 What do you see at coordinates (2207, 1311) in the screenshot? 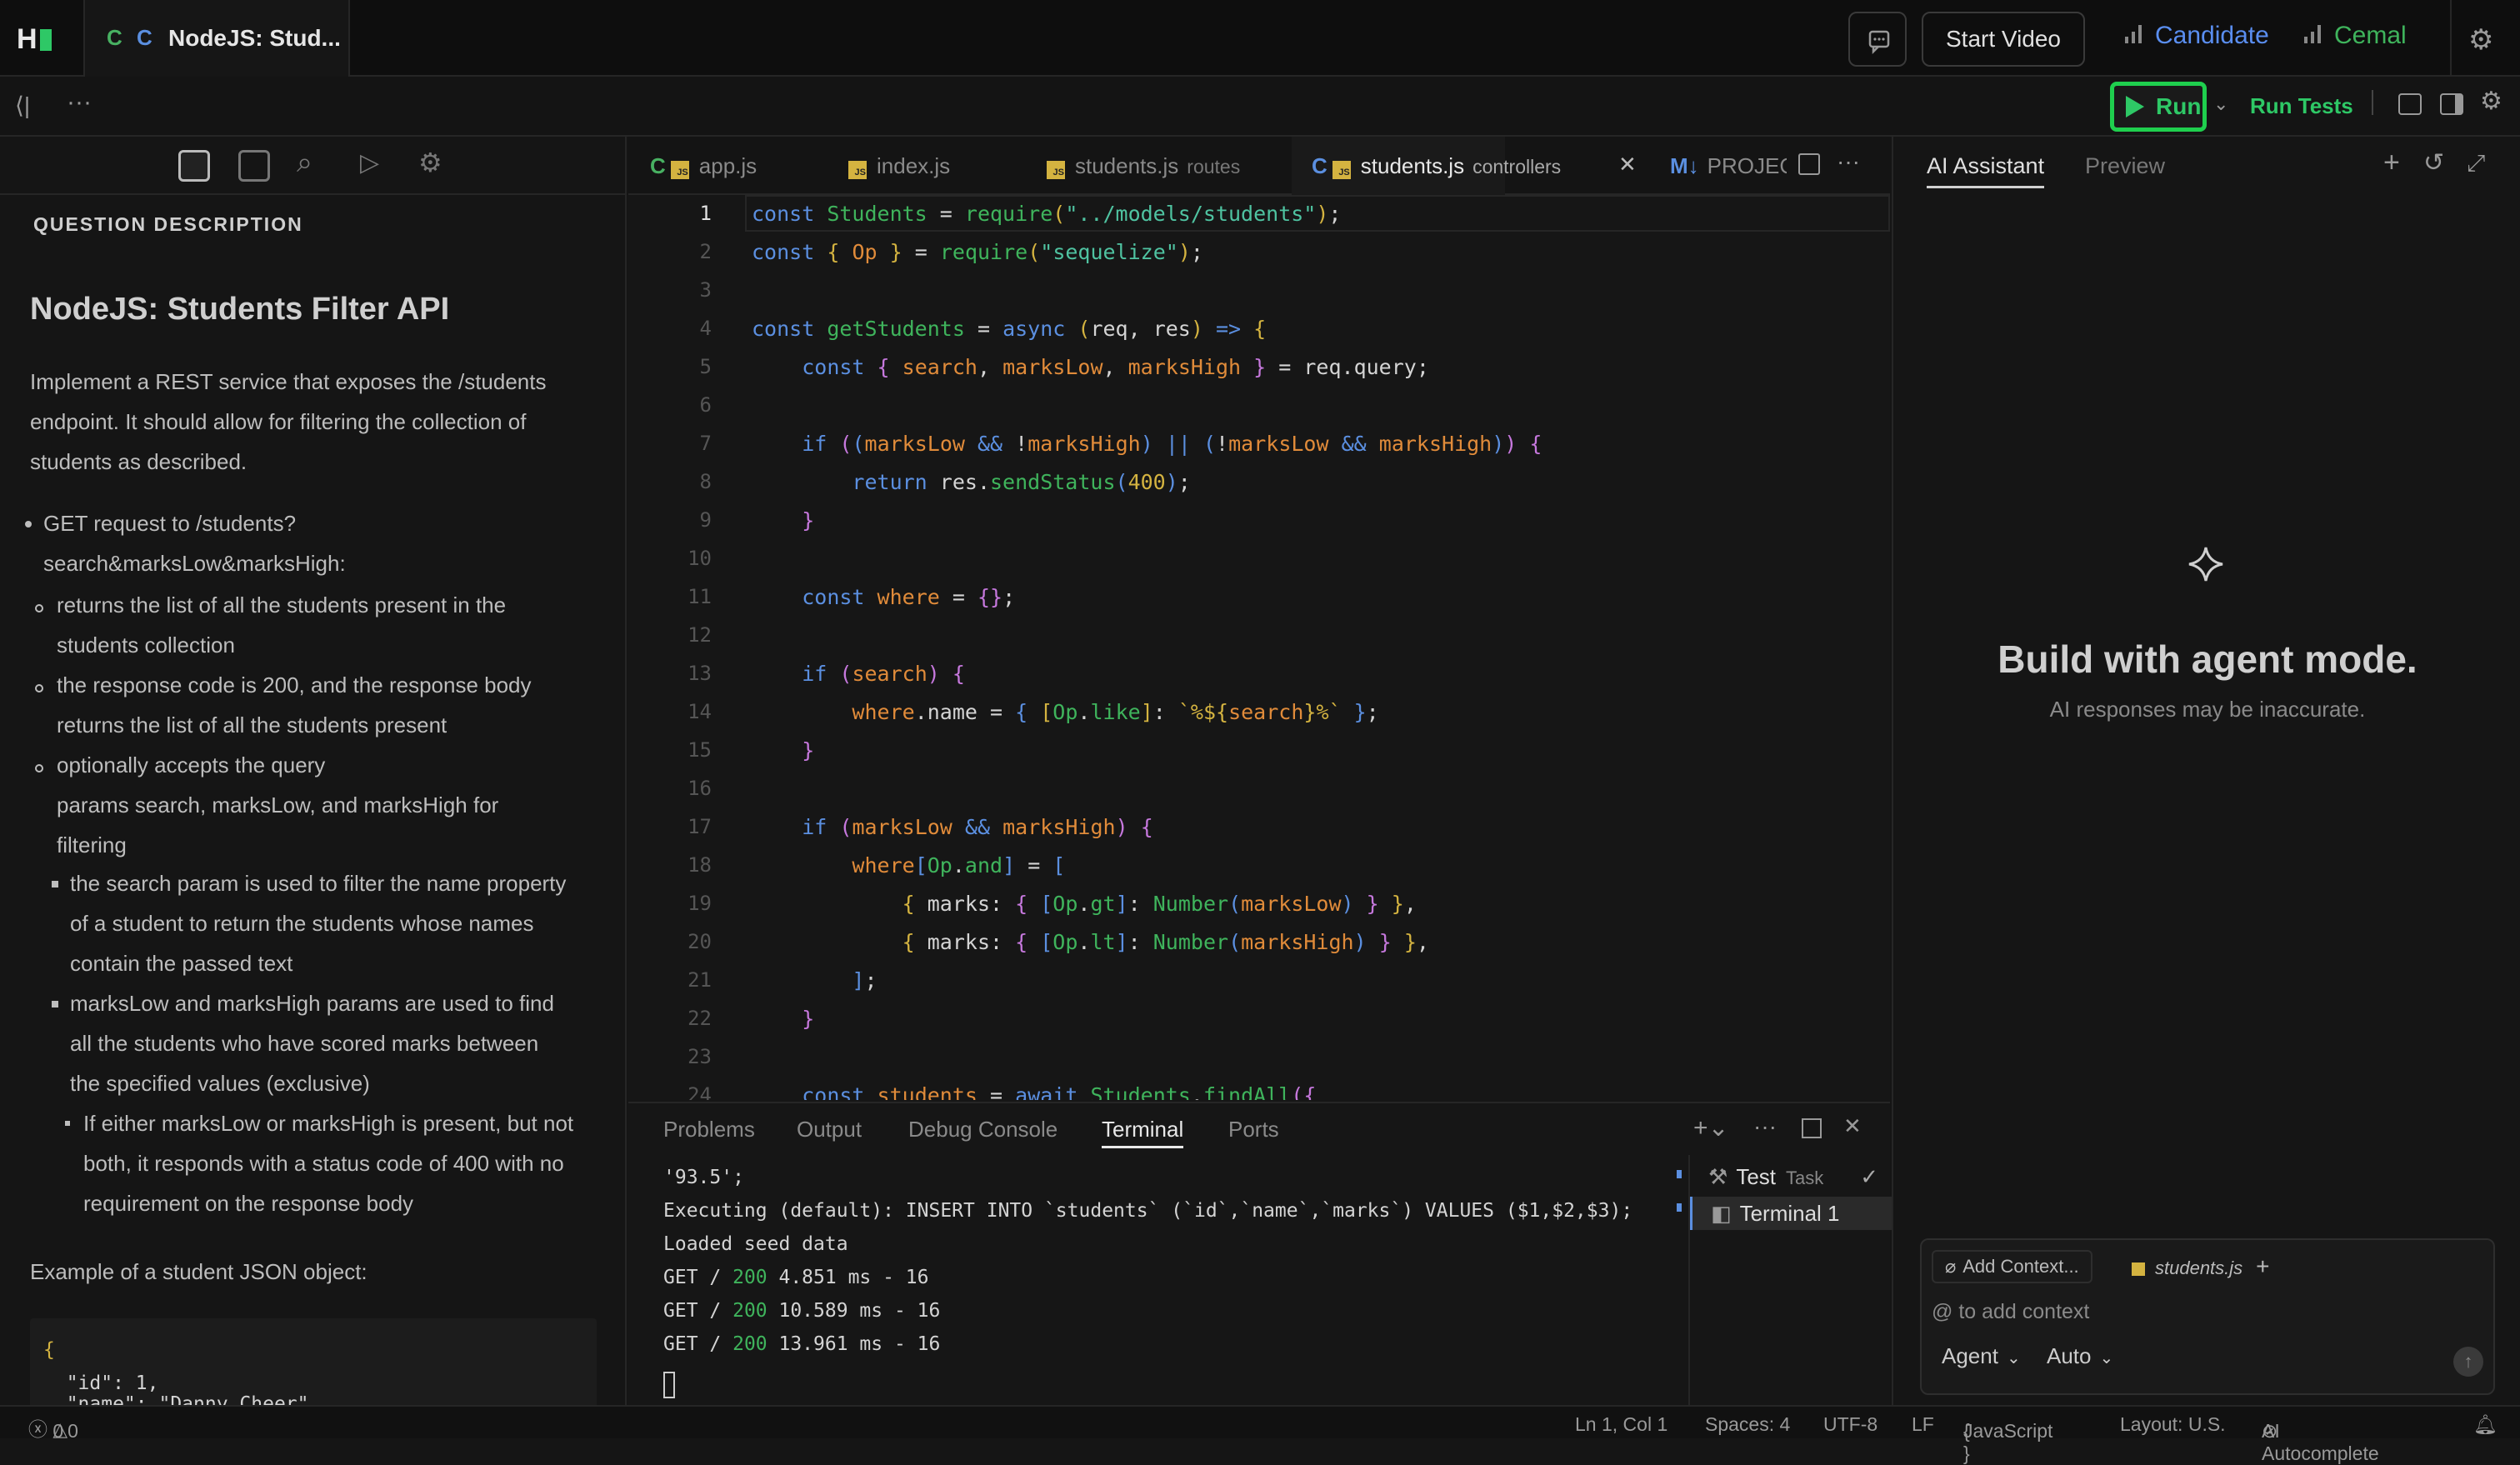
I see `chat-input: @ to add context` at bounding box center [2207, 1311].